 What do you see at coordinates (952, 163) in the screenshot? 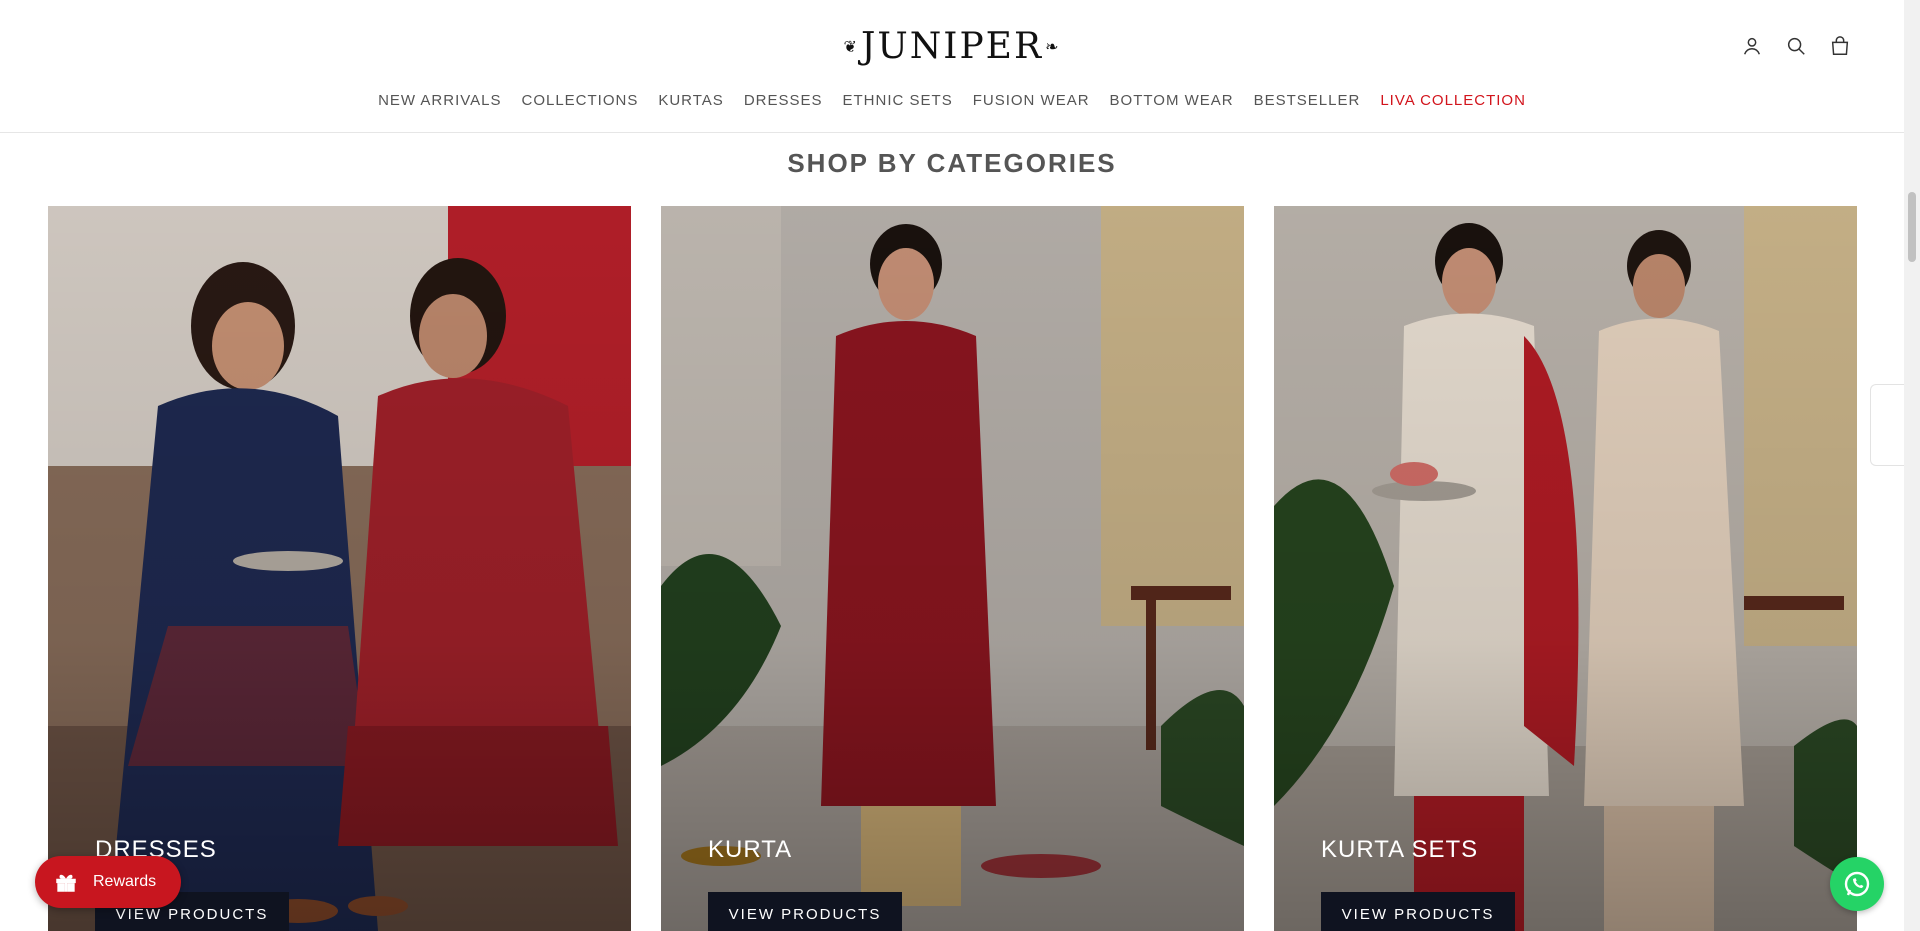
I see `section-title: SHOP BY CATEGORIES` at bounding box center [952, 163].